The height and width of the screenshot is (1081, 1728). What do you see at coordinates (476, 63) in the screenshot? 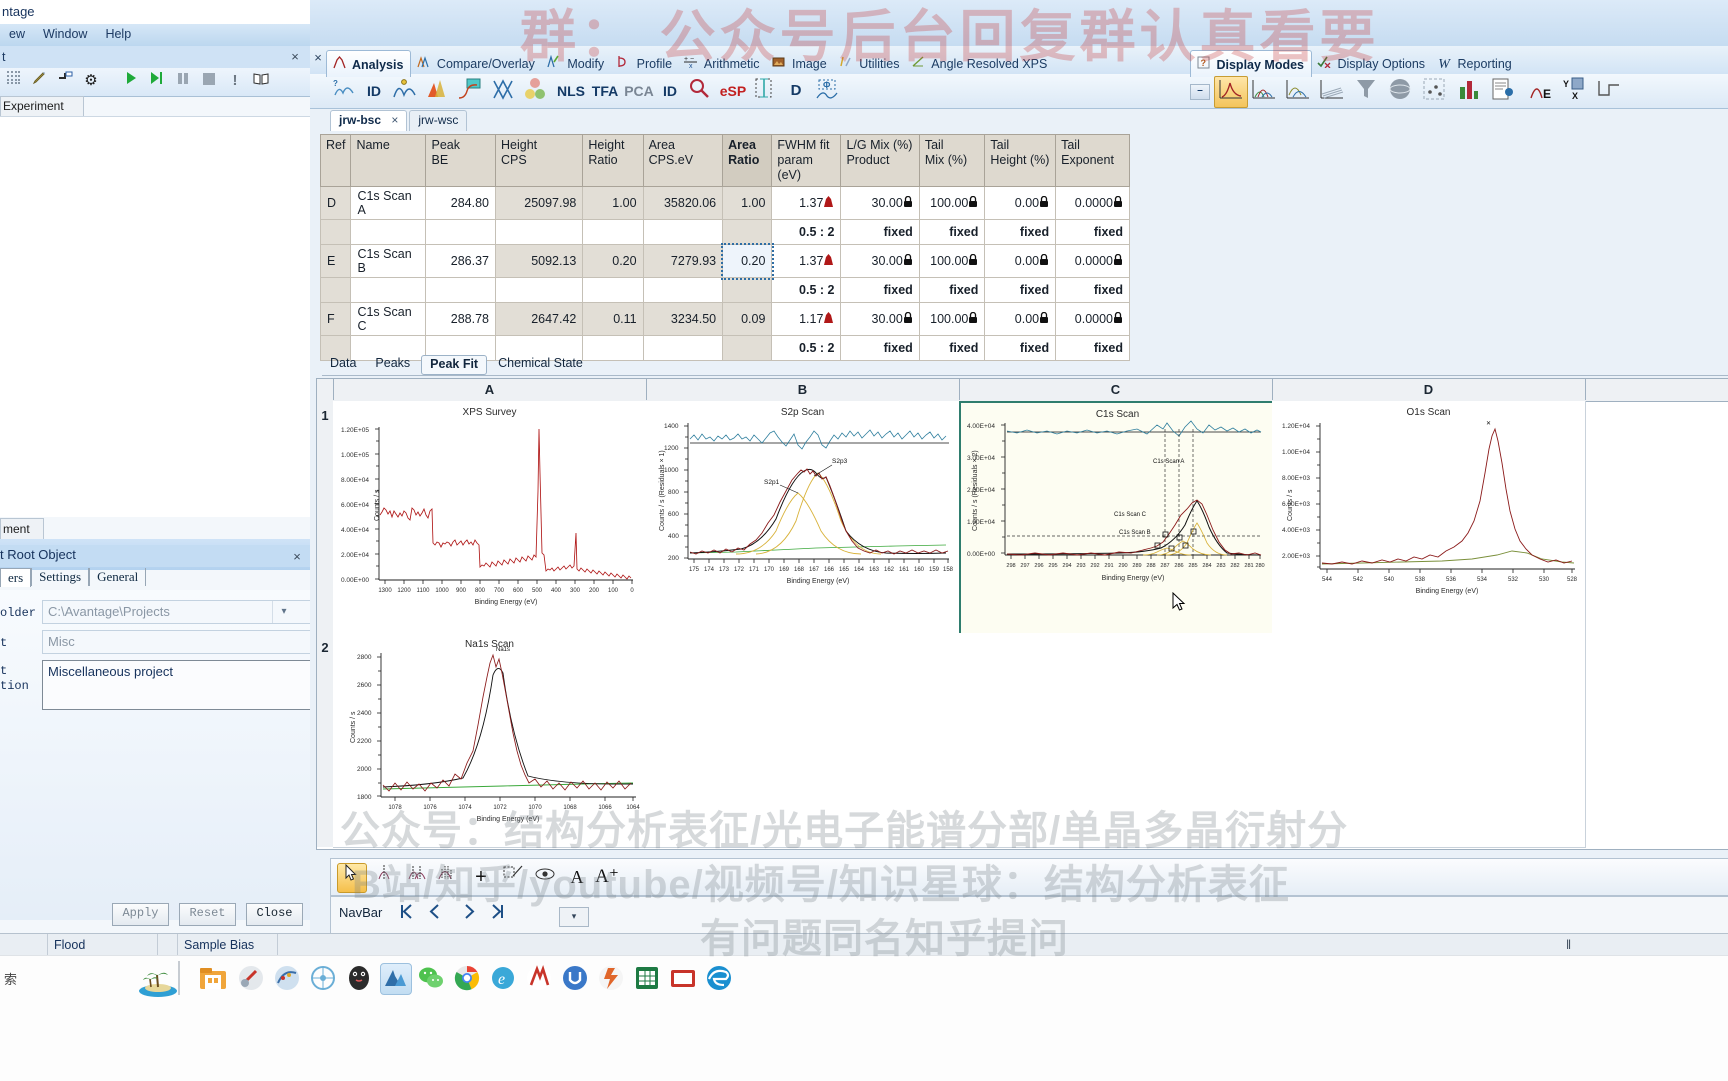
I see `tab-compare-overlay: Compare/Overlay` at bounding box center [476, 63].